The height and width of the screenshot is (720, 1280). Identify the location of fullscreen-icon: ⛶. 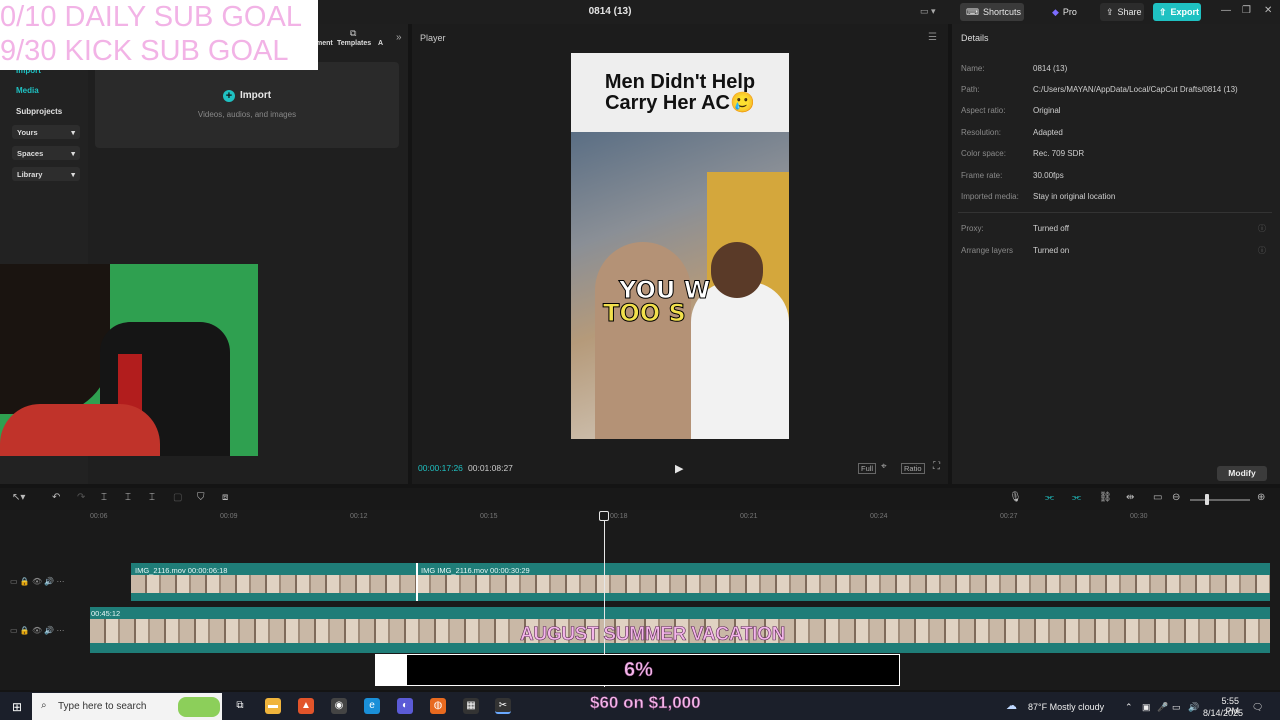
(936, 466).